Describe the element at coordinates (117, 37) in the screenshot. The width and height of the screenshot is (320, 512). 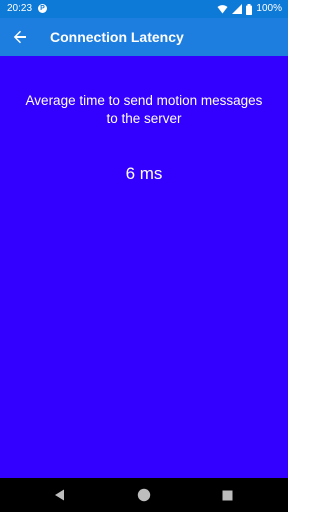
I see `page-title: Connection Latency` at that location.